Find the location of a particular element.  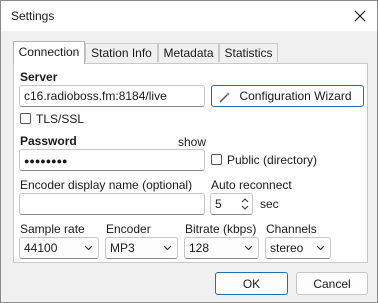

channels-label: Channels is located at coordinates (291, 229).